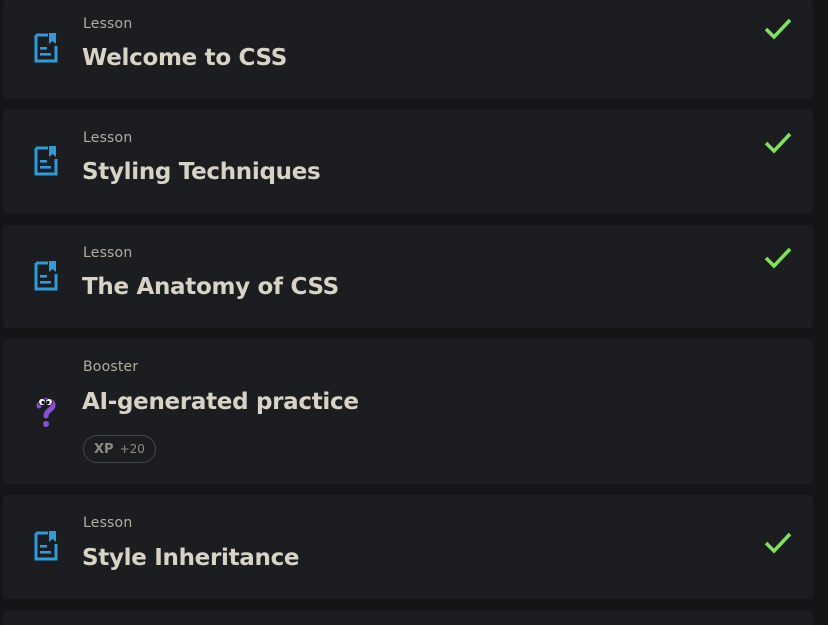 This screenshot has height=625, width=828. I want to click on xp-badge: XP +20, so click(119, 449).